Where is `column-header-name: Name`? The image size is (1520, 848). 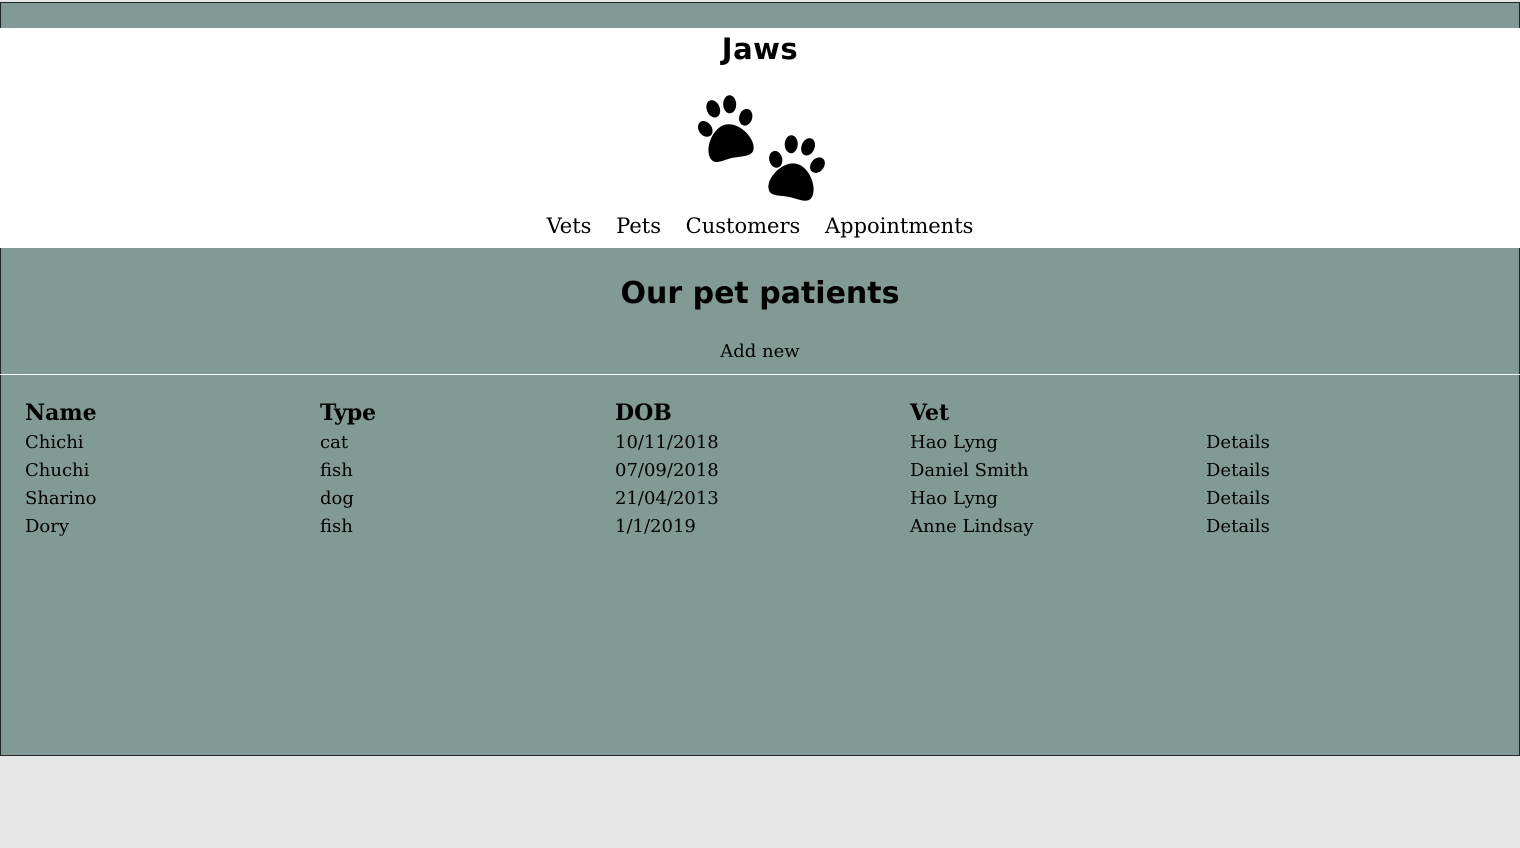
column-header-name: Name is located at coordinates (61, 413).